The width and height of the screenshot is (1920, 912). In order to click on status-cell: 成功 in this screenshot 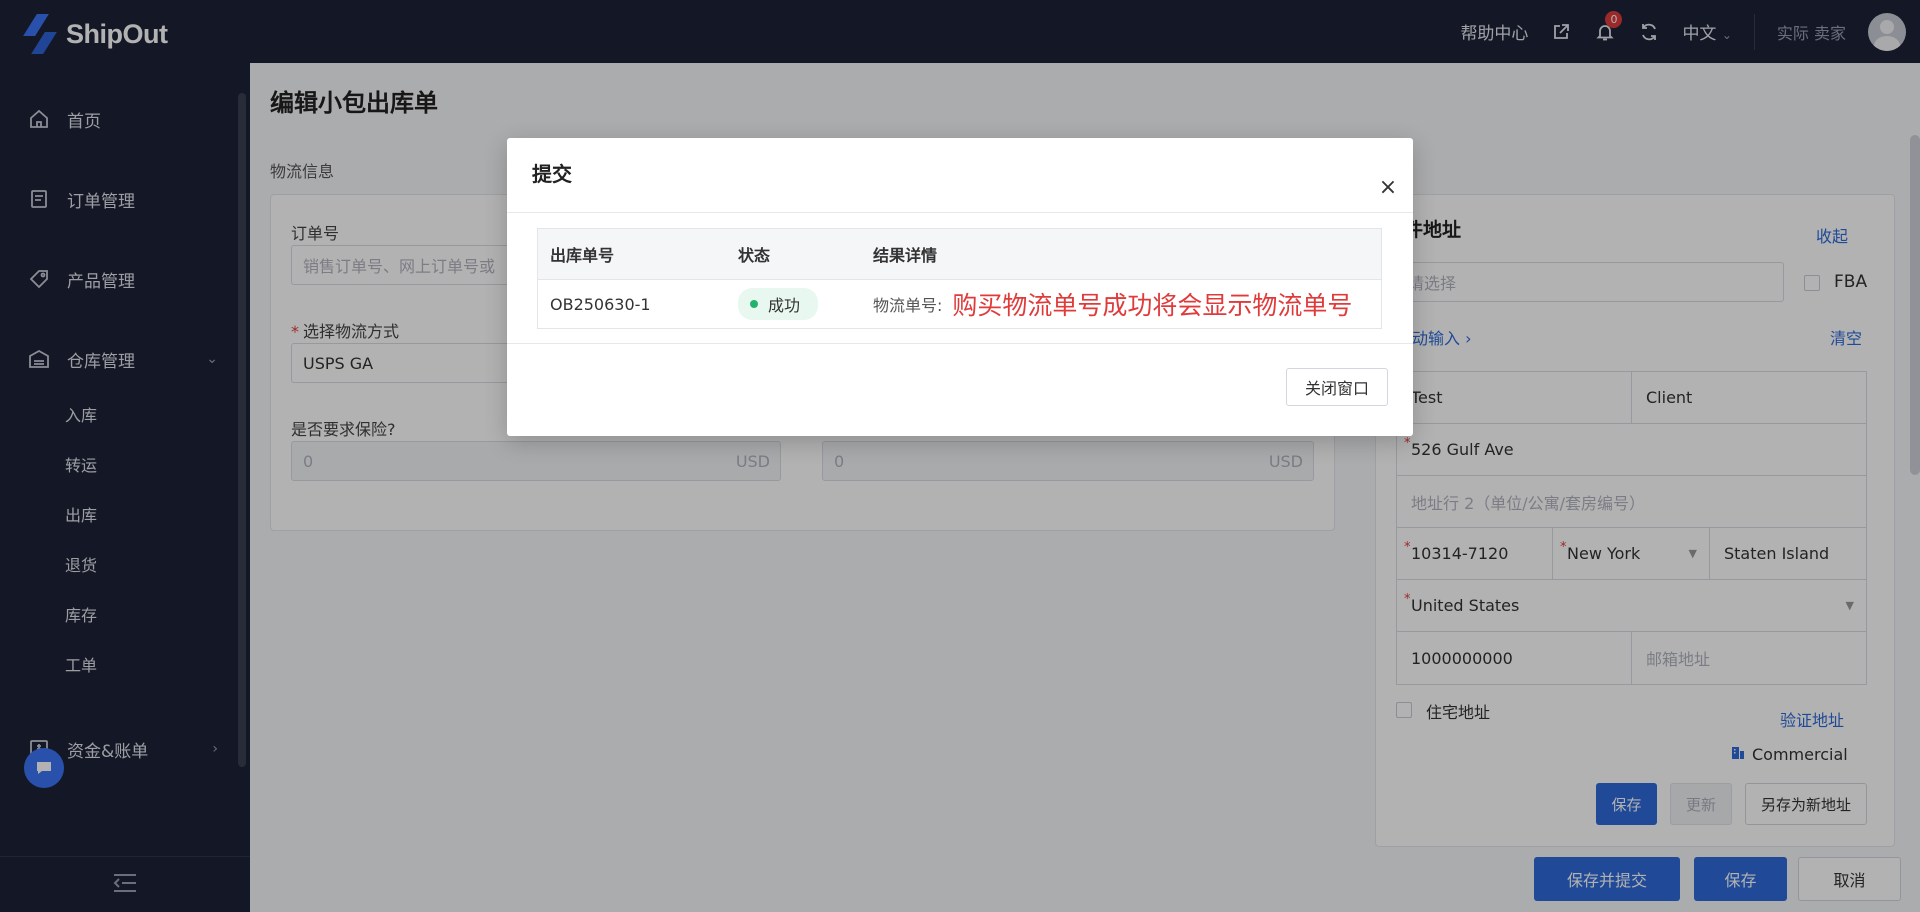, I will do `click(805, 304)`.